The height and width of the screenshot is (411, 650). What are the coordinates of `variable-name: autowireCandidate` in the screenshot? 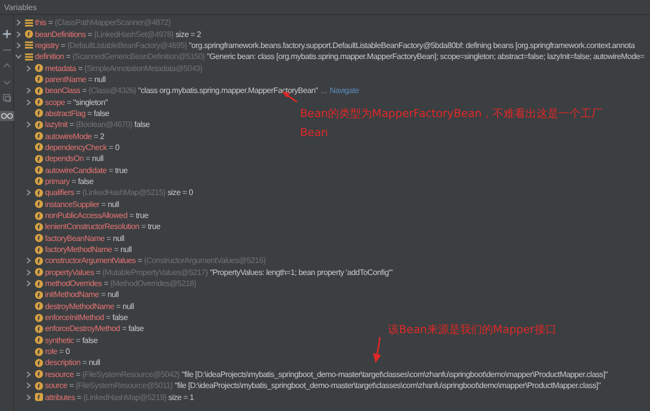 It's located at (76, 170).